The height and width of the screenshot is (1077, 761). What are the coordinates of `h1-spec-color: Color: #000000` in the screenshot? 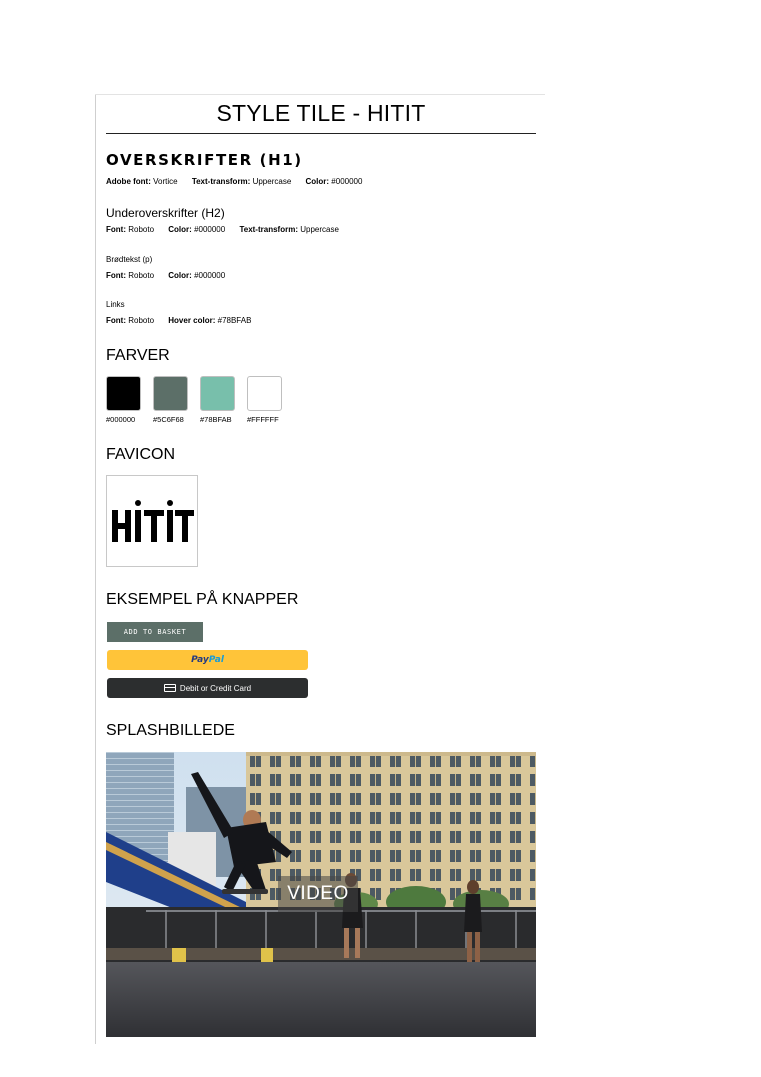 It's located at (334, 181).